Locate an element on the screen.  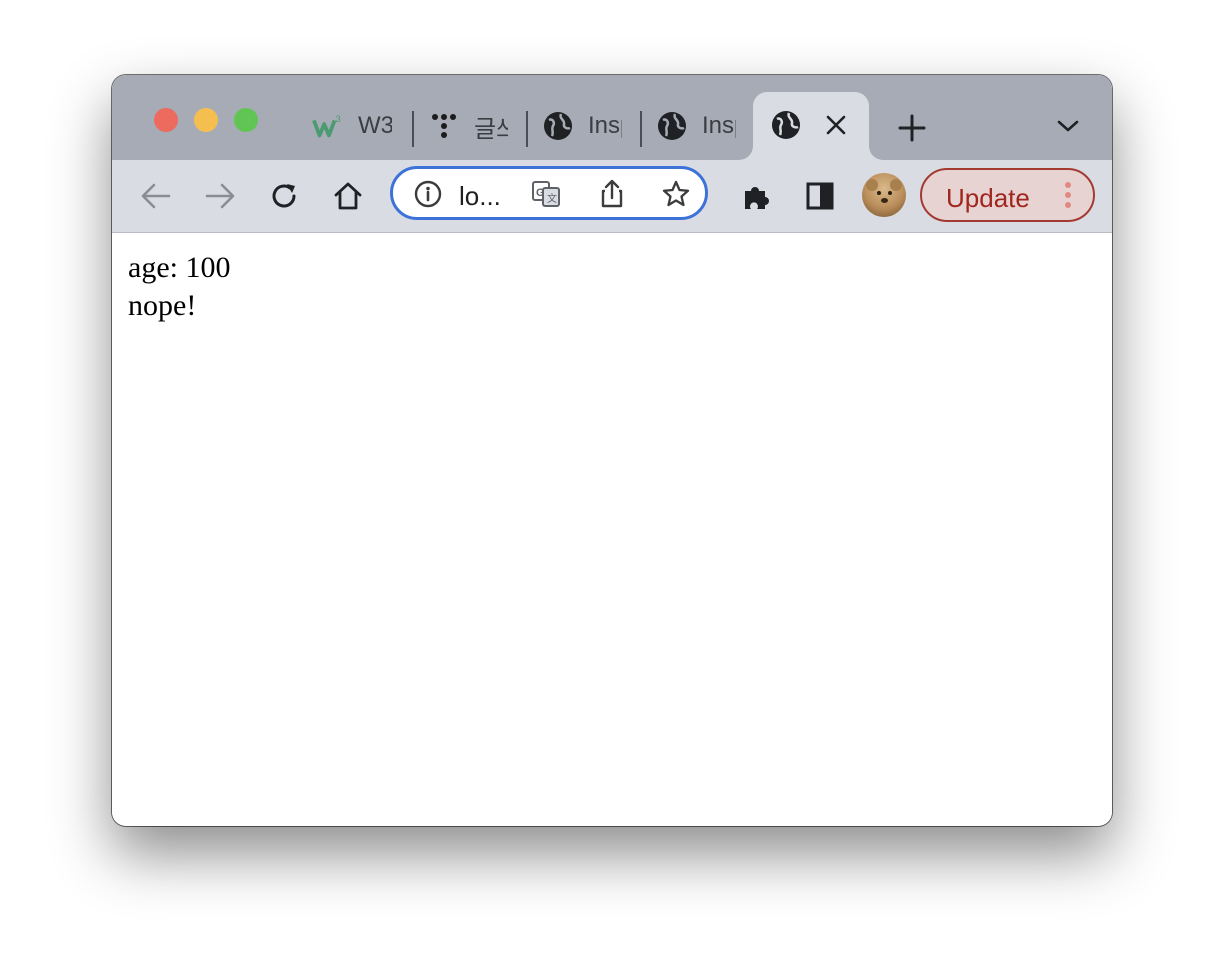
forward-button is located at coordinates (220, 196).